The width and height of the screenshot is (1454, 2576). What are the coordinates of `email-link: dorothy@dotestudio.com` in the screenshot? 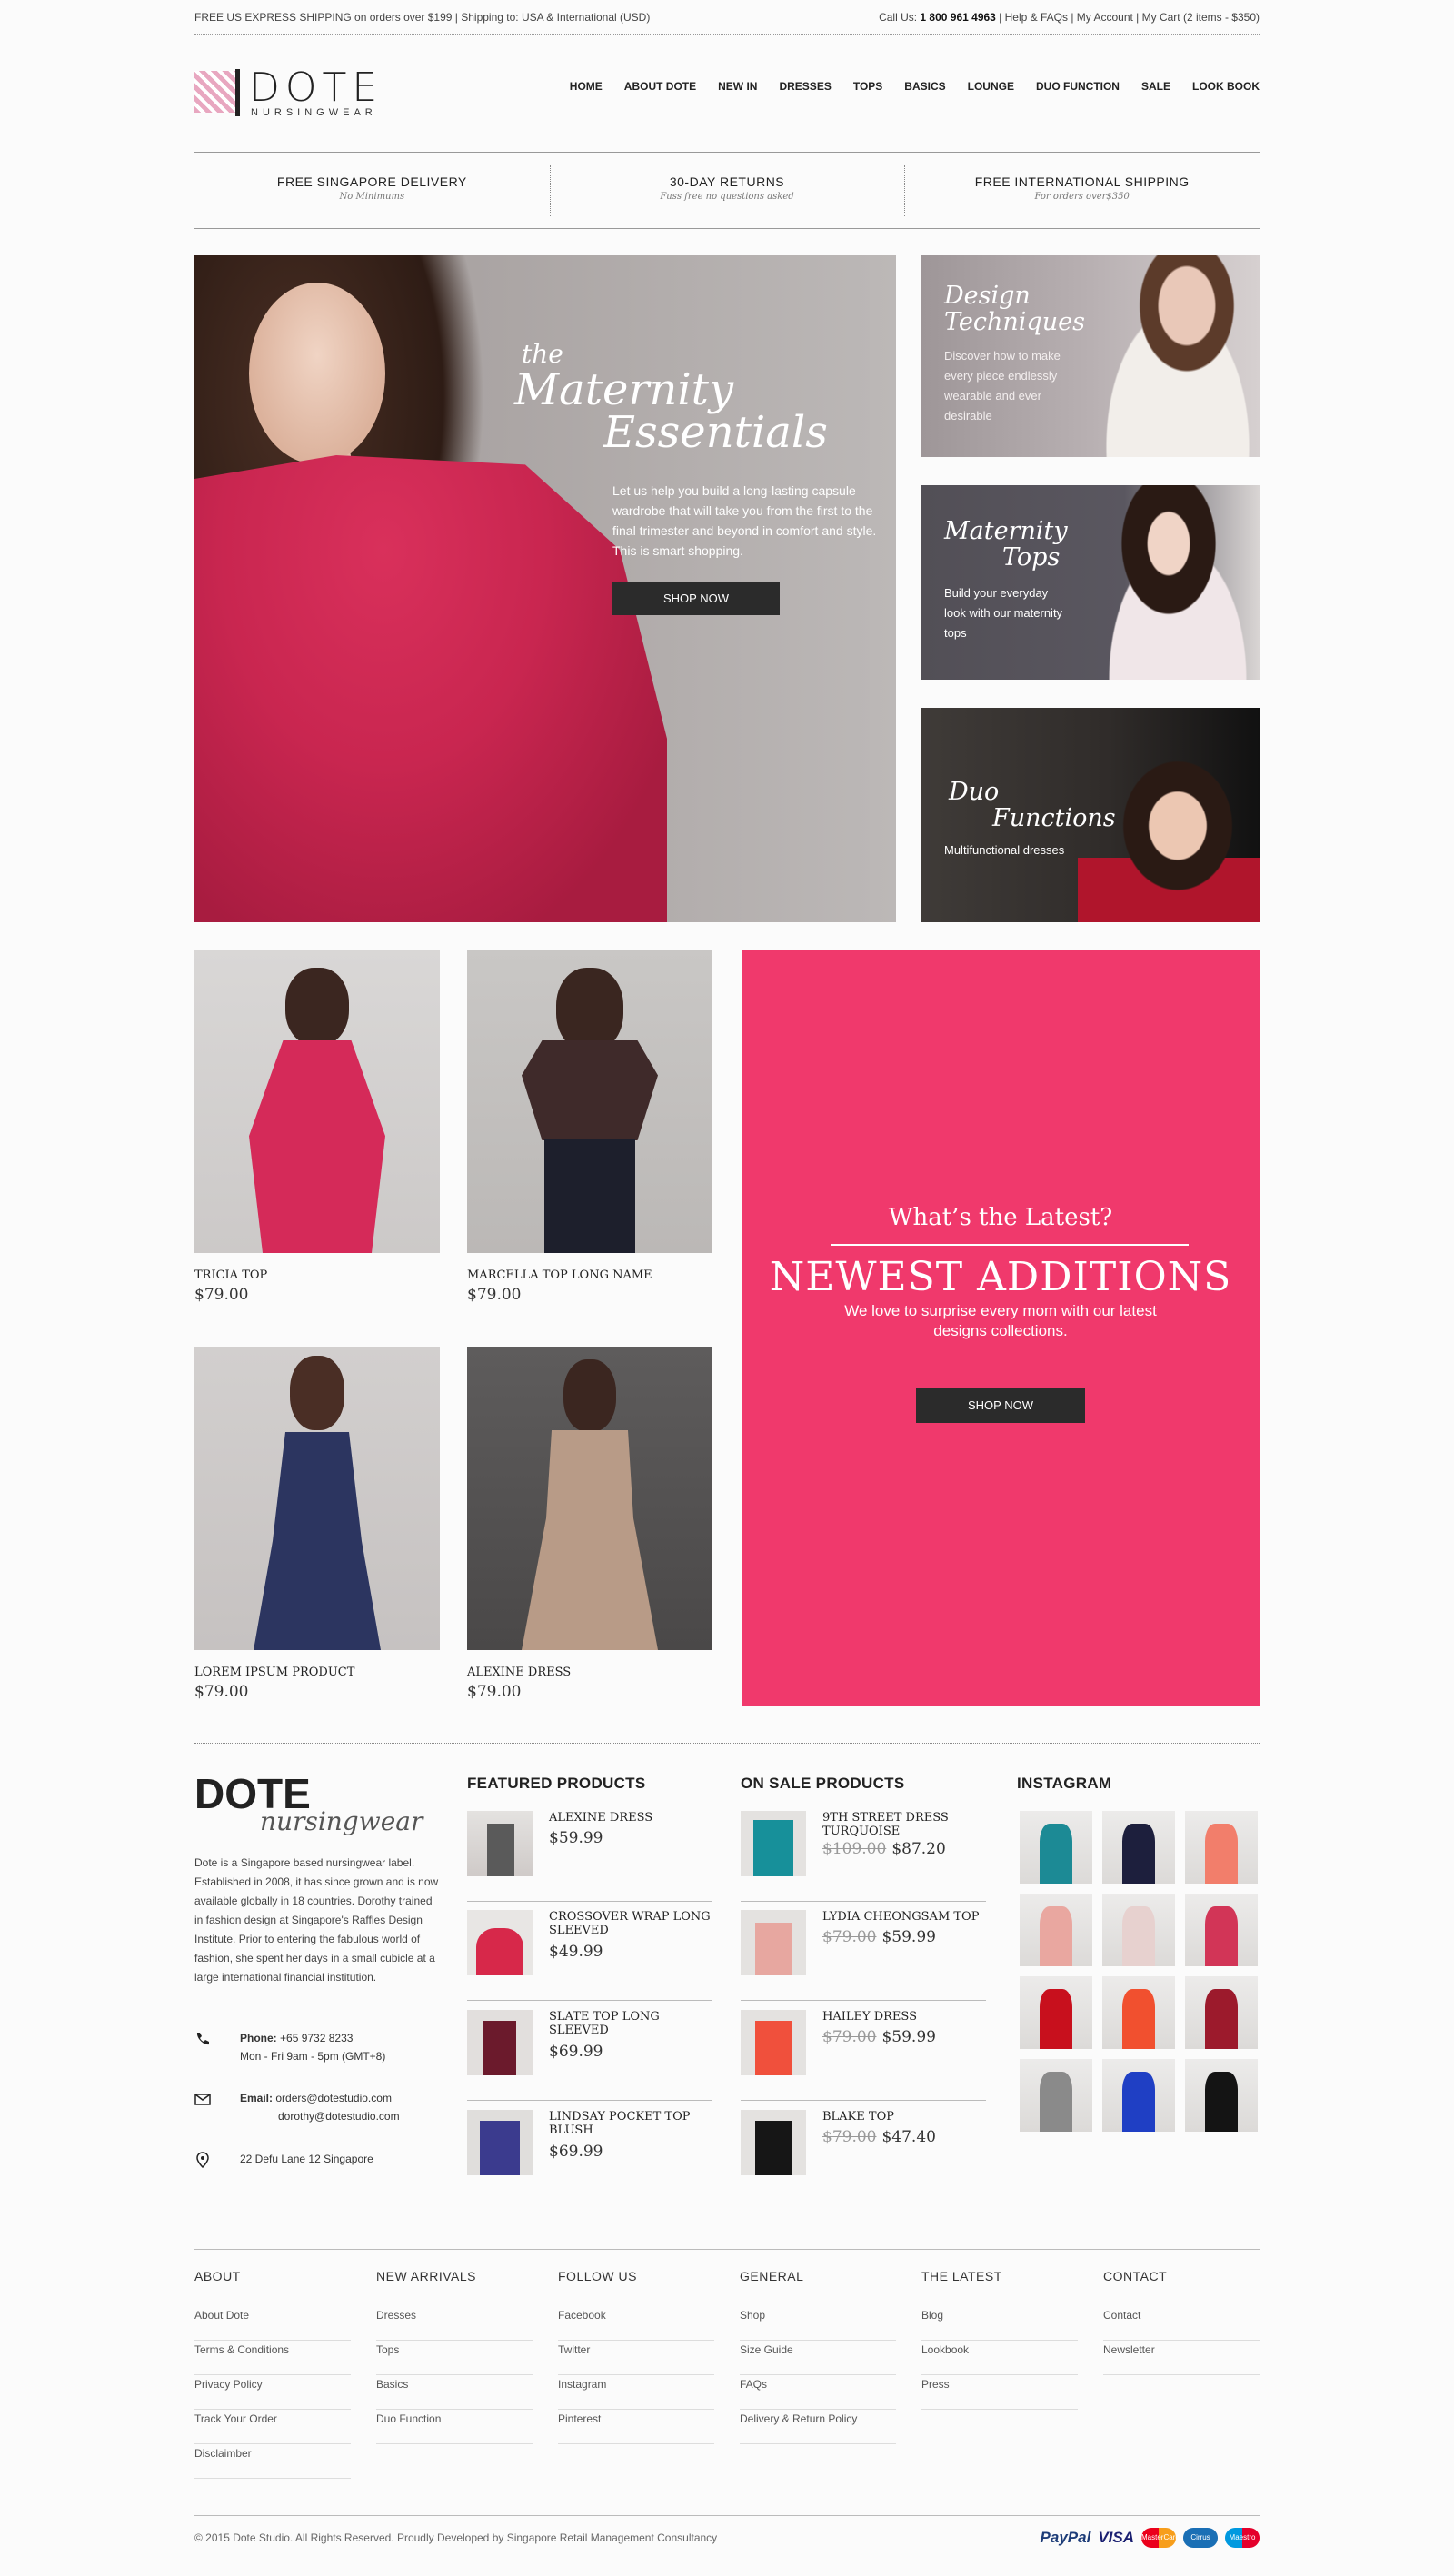 It's located at (339, 2116).